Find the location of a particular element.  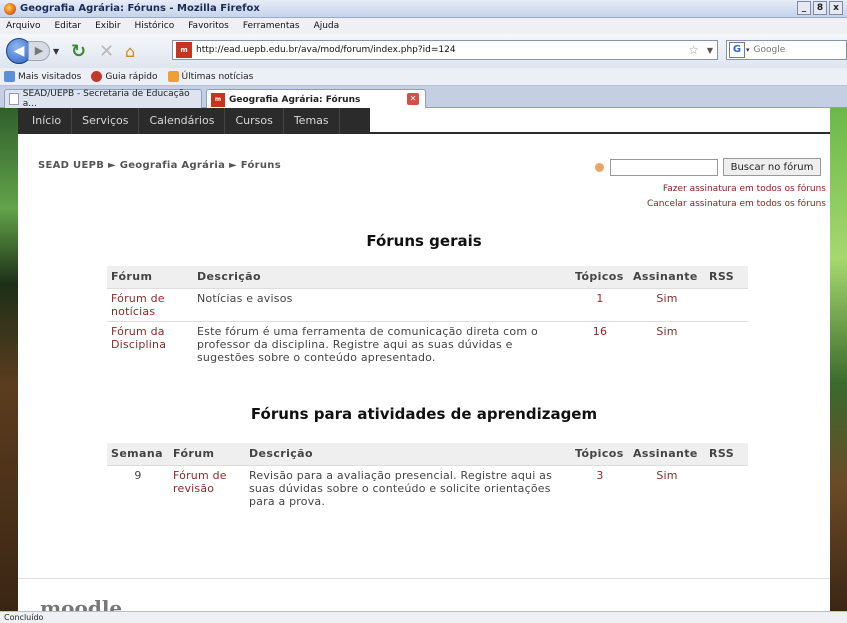

learning-forums-heading: Fóruns para atividades de aprendizagem is located at coordinates (424, 414).